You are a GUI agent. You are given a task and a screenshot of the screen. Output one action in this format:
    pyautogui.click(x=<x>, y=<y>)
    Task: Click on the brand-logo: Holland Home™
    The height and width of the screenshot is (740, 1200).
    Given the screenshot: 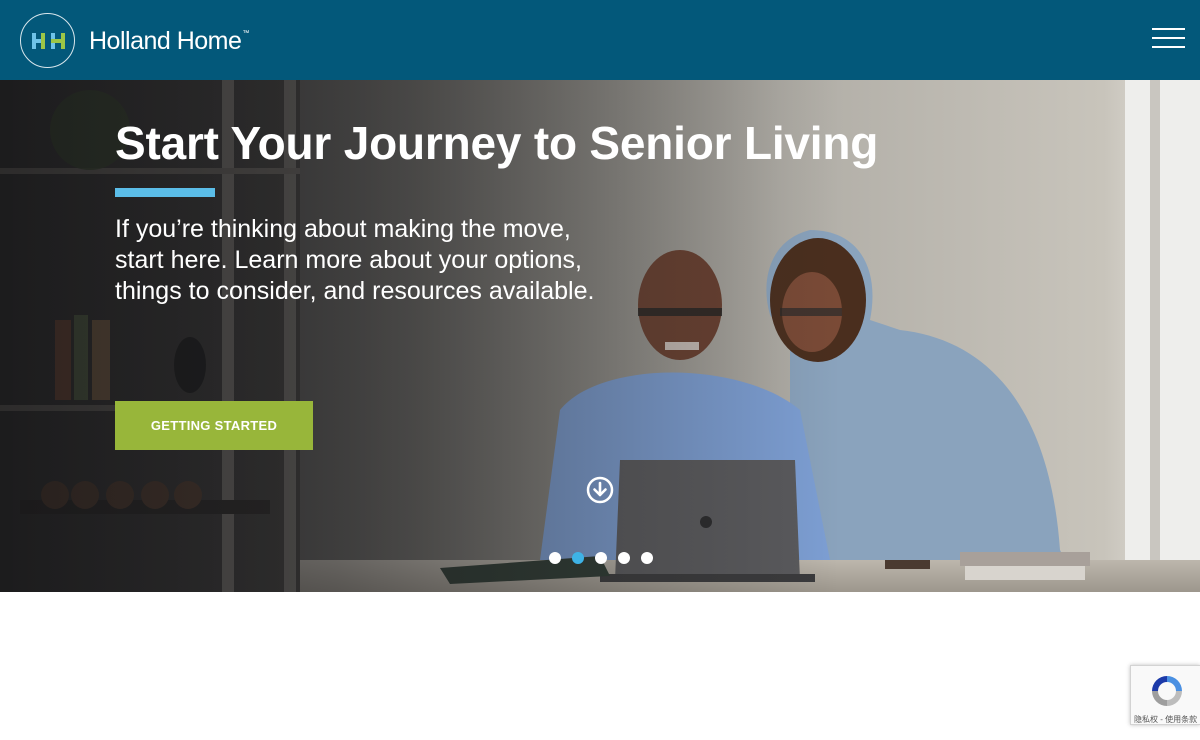 What is the action you would take?
    pyautogui.click(x=134, y=40)
    